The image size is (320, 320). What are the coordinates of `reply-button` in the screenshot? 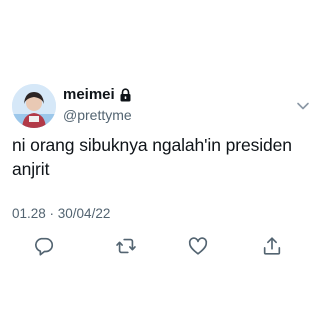 It's located at (44, 246).